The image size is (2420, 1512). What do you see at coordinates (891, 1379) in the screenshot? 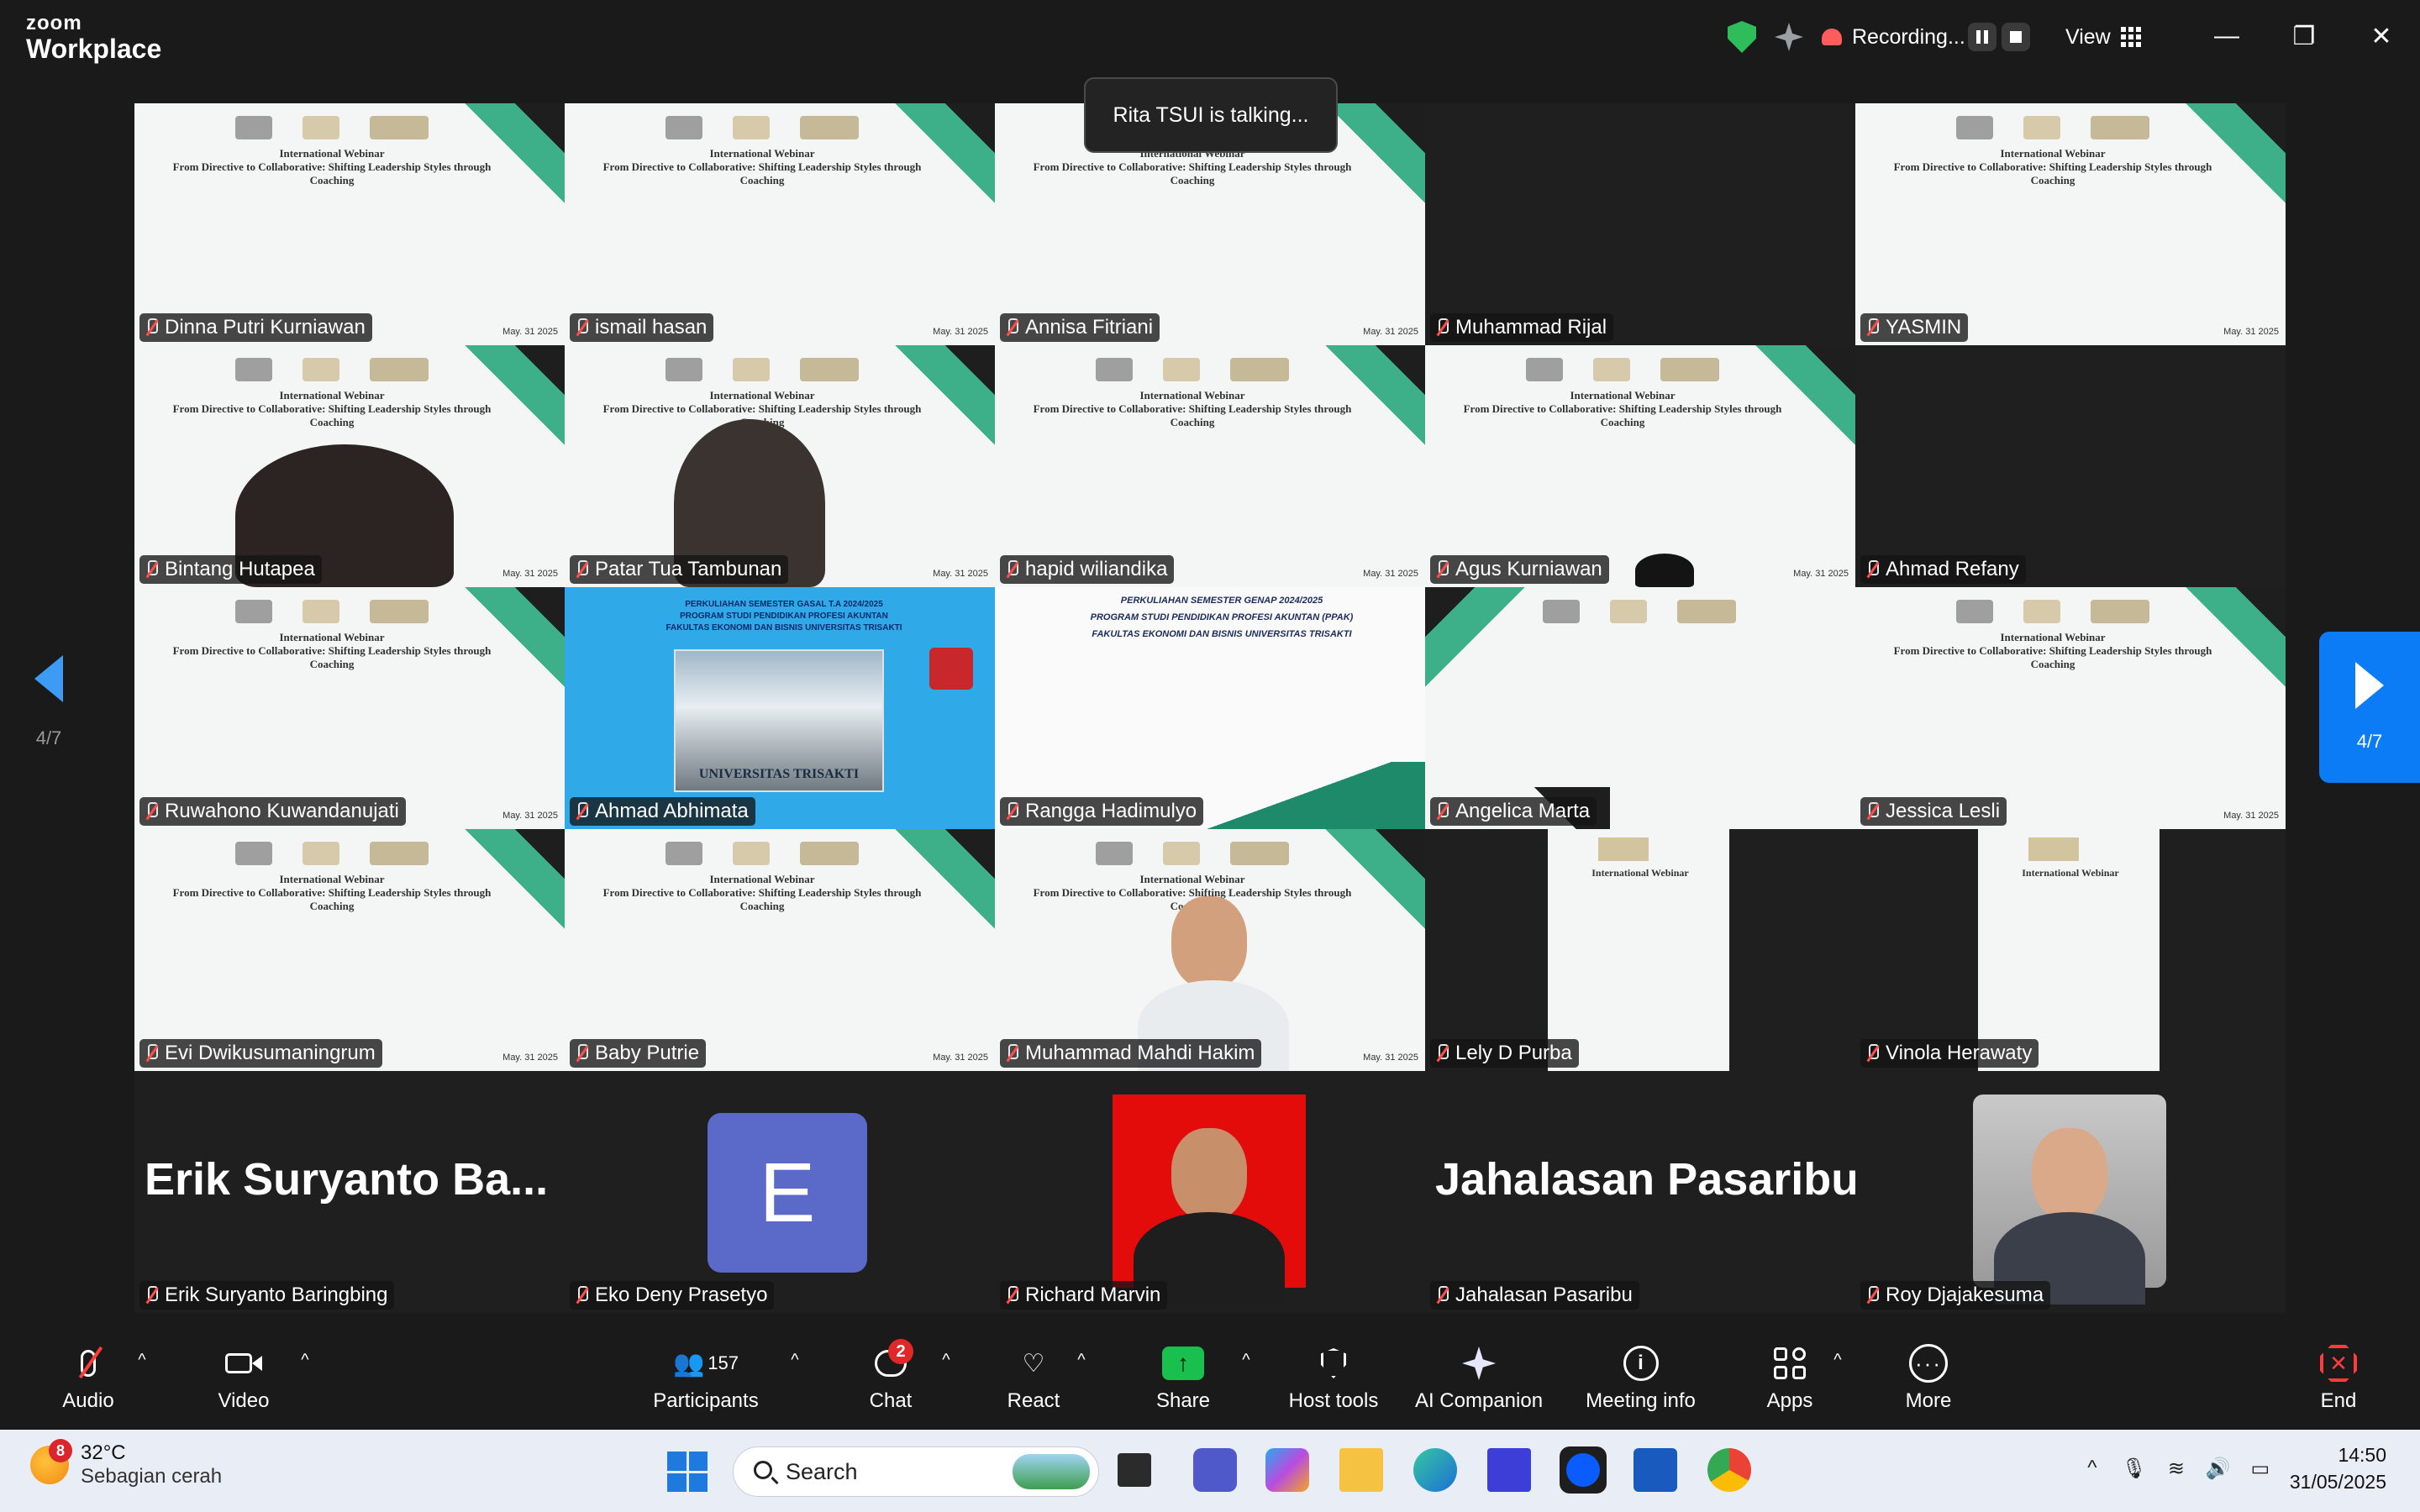
I see `chat-button: 2 Chat` at bounding box center [891, 1379].